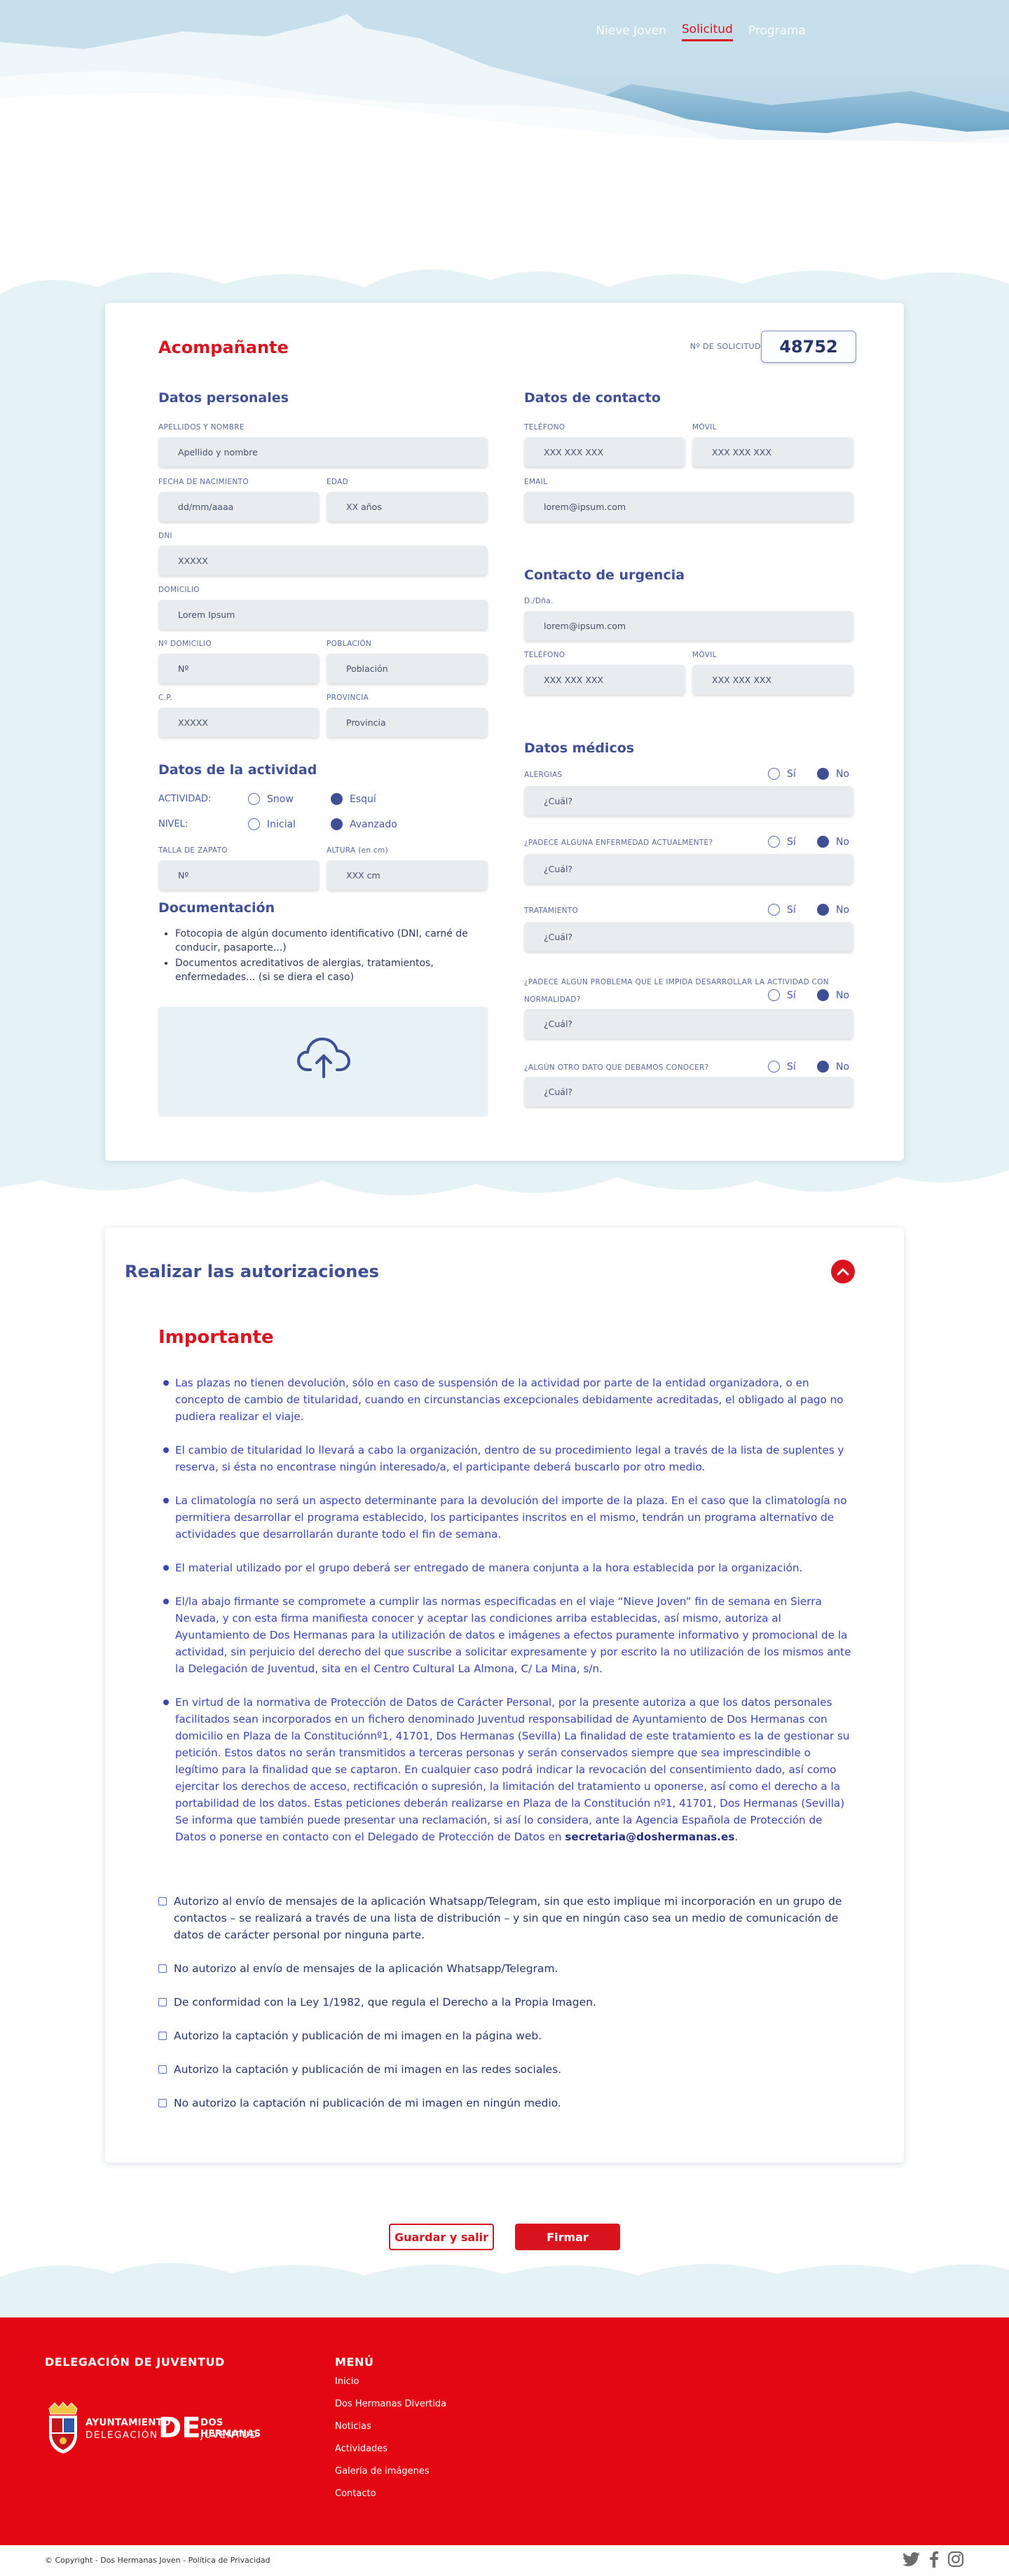 This screenshot has height=2576, width=1009. I want to click on nav-solicitud: Solicitud, so click(707, 31).